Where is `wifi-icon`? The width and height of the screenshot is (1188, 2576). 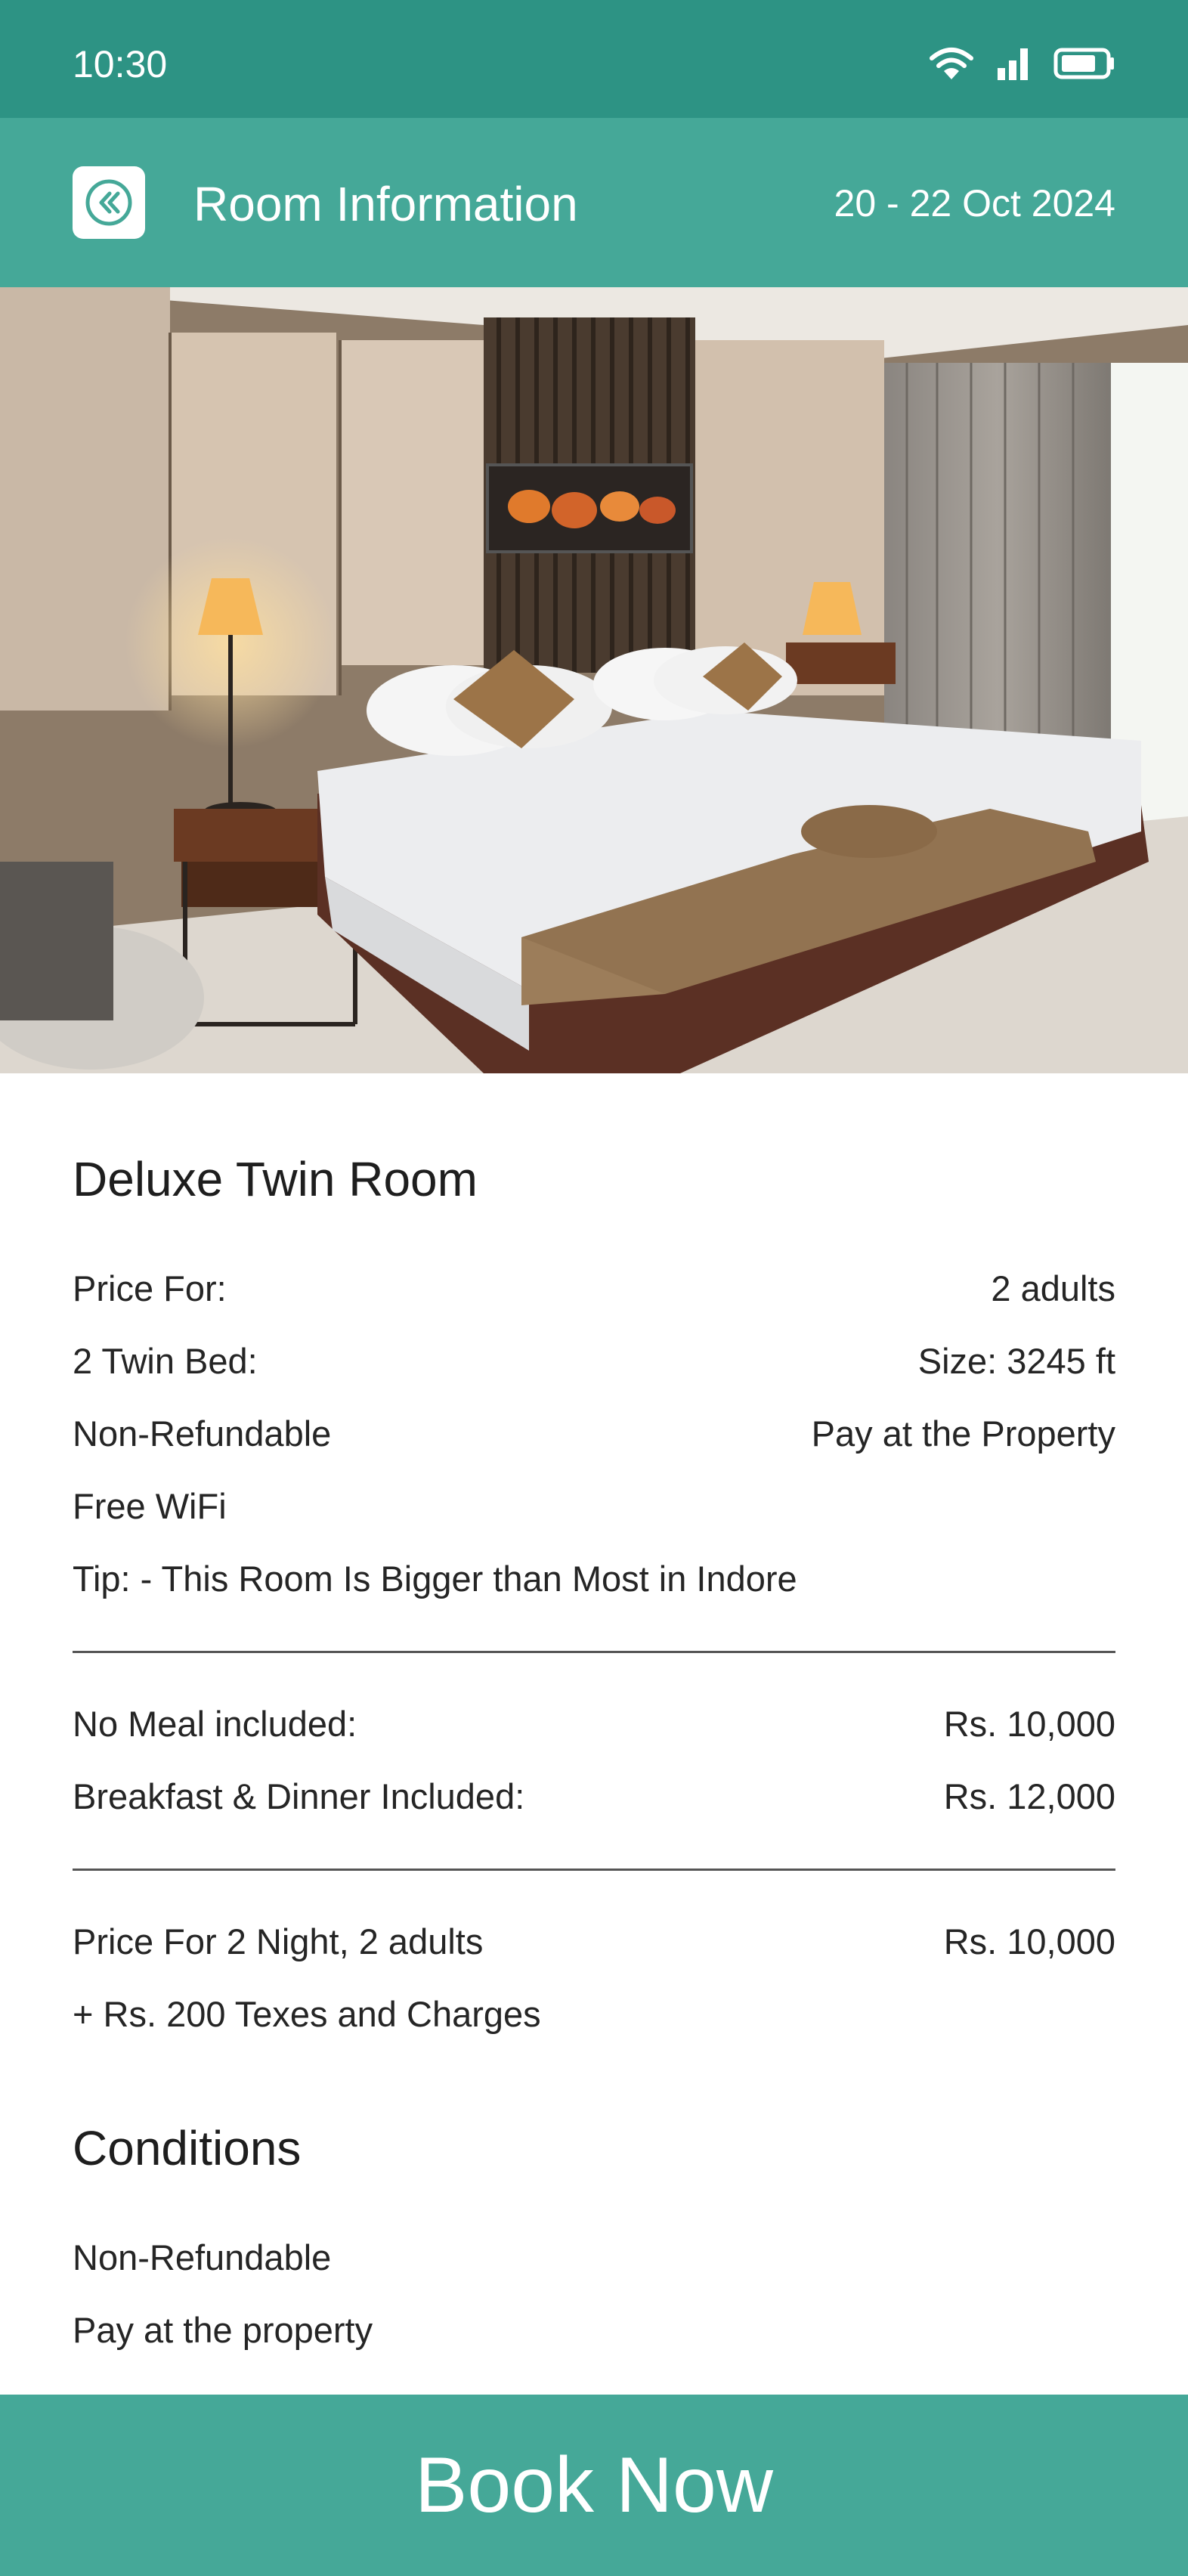 wifi-icon is located at coordinates (952, 63).